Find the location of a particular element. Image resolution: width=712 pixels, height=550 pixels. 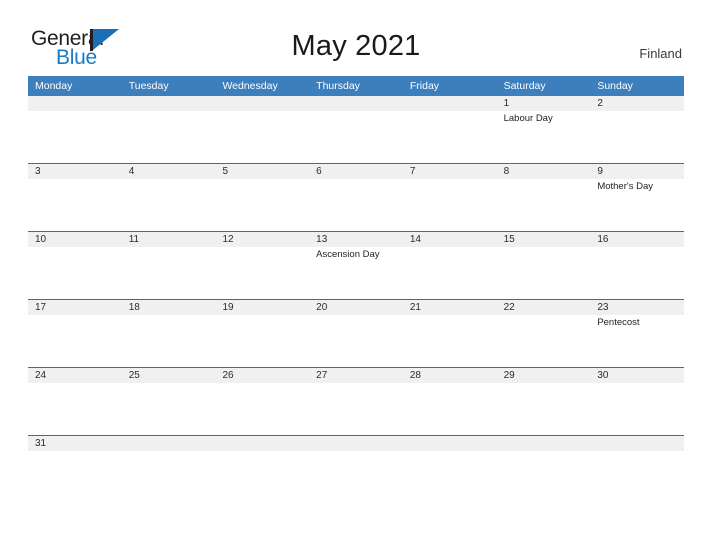

day-number: 6 is located at coordinates (356, 171).